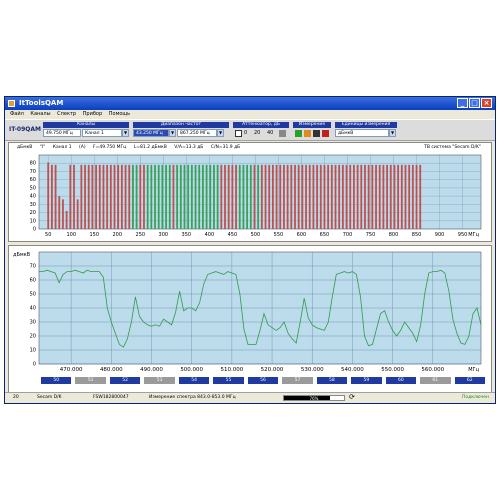  I want to click on channel-strip-item: 50, so click(56, 380).